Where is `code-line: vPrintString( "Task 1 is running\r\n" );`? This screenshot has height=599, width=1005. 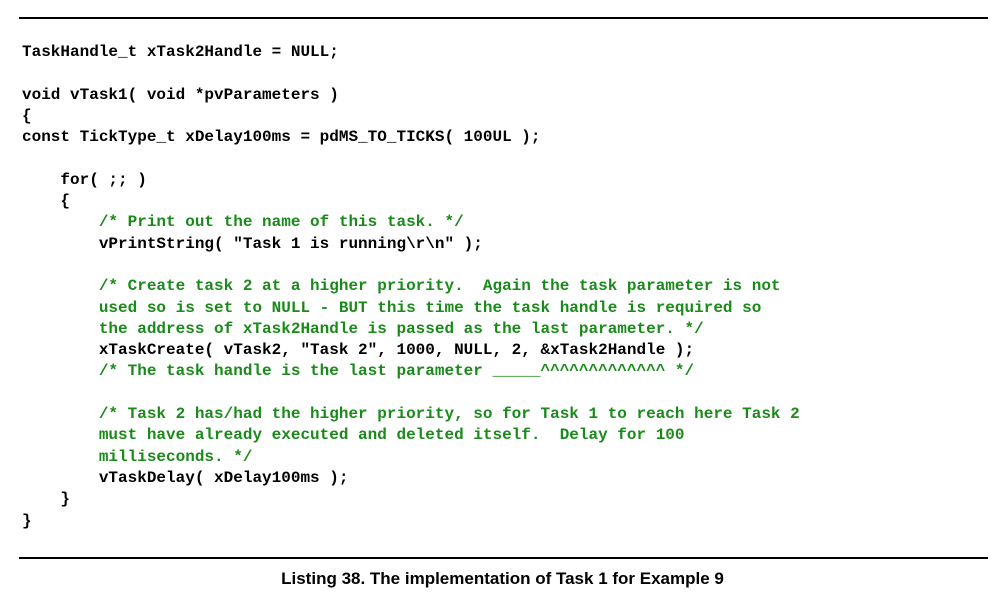
code-line: vPrintString( "Task 1 is running\r\n" ); is located at coordinates (252, 243).